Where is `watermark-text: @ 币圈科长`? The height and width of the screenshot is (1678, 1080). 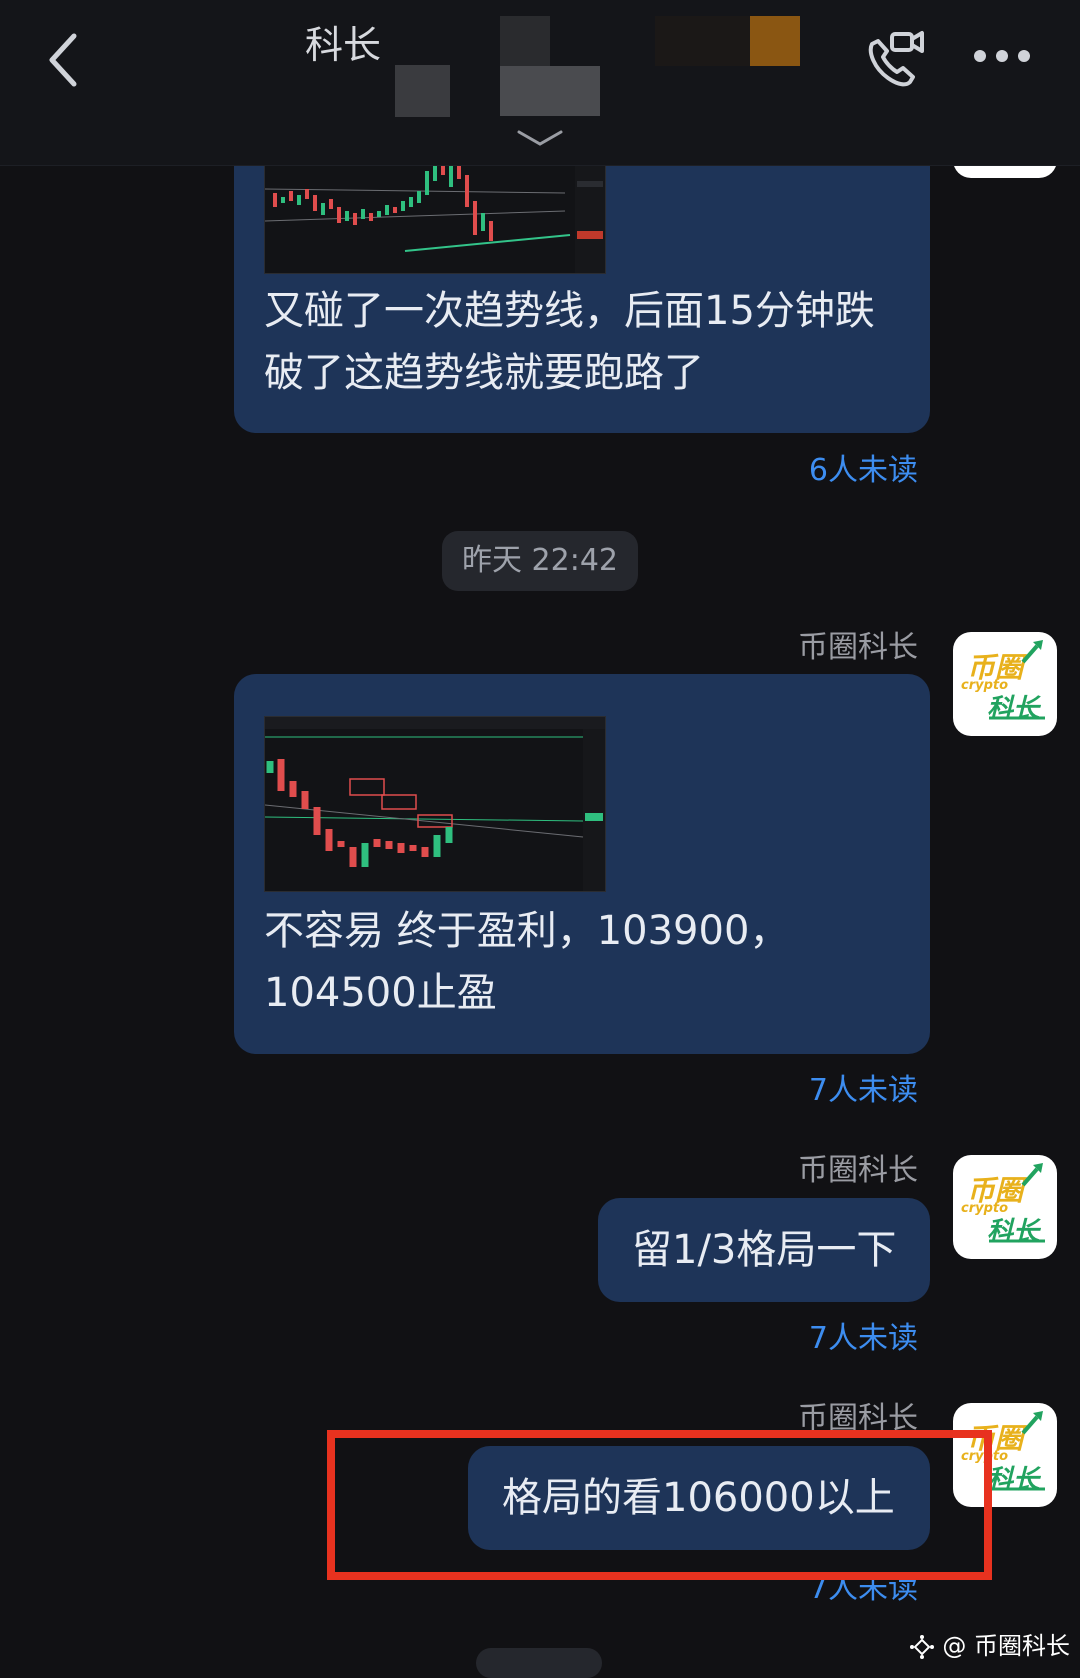 watermark-text: @ 币圈科长 is located at coordinates (1006, 1646).